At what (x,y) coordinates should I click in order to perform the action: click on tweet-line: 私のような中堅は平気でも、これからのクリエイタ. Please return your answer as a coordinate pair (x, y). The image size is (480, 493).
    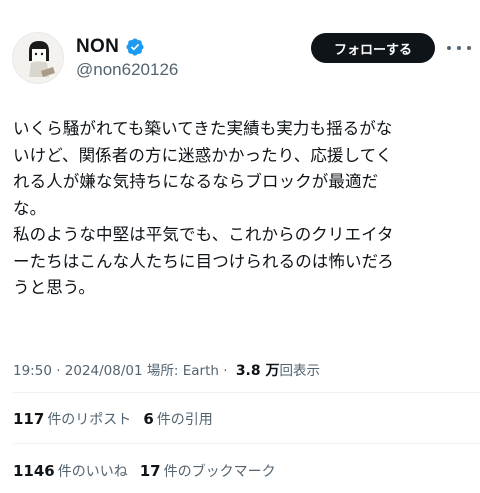
    Looking at the image, I should click on (203, 234).